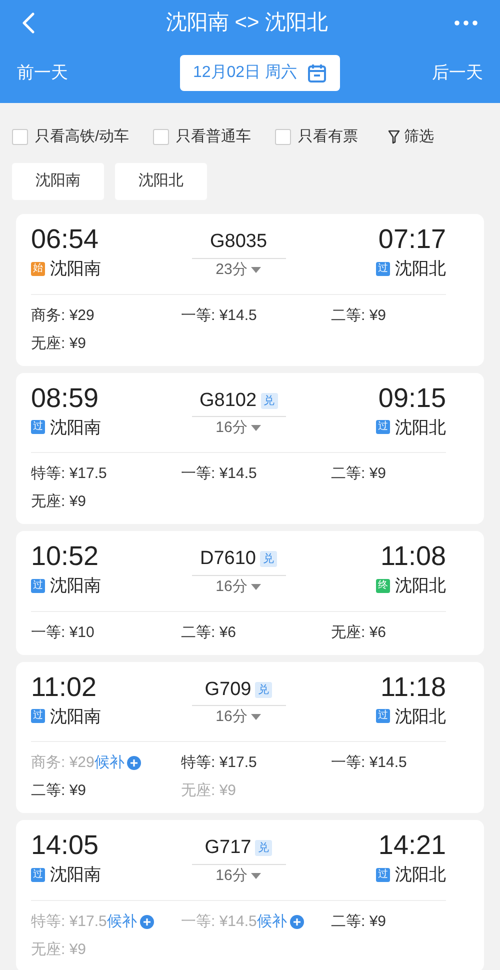  I want to click on train-card: 10:52 过 沈阳南 D7610 兑 16分 11:08 终 沈阳北 一等: ¥10 二等: ¥6 无座: ¥6, so click(250, 592).